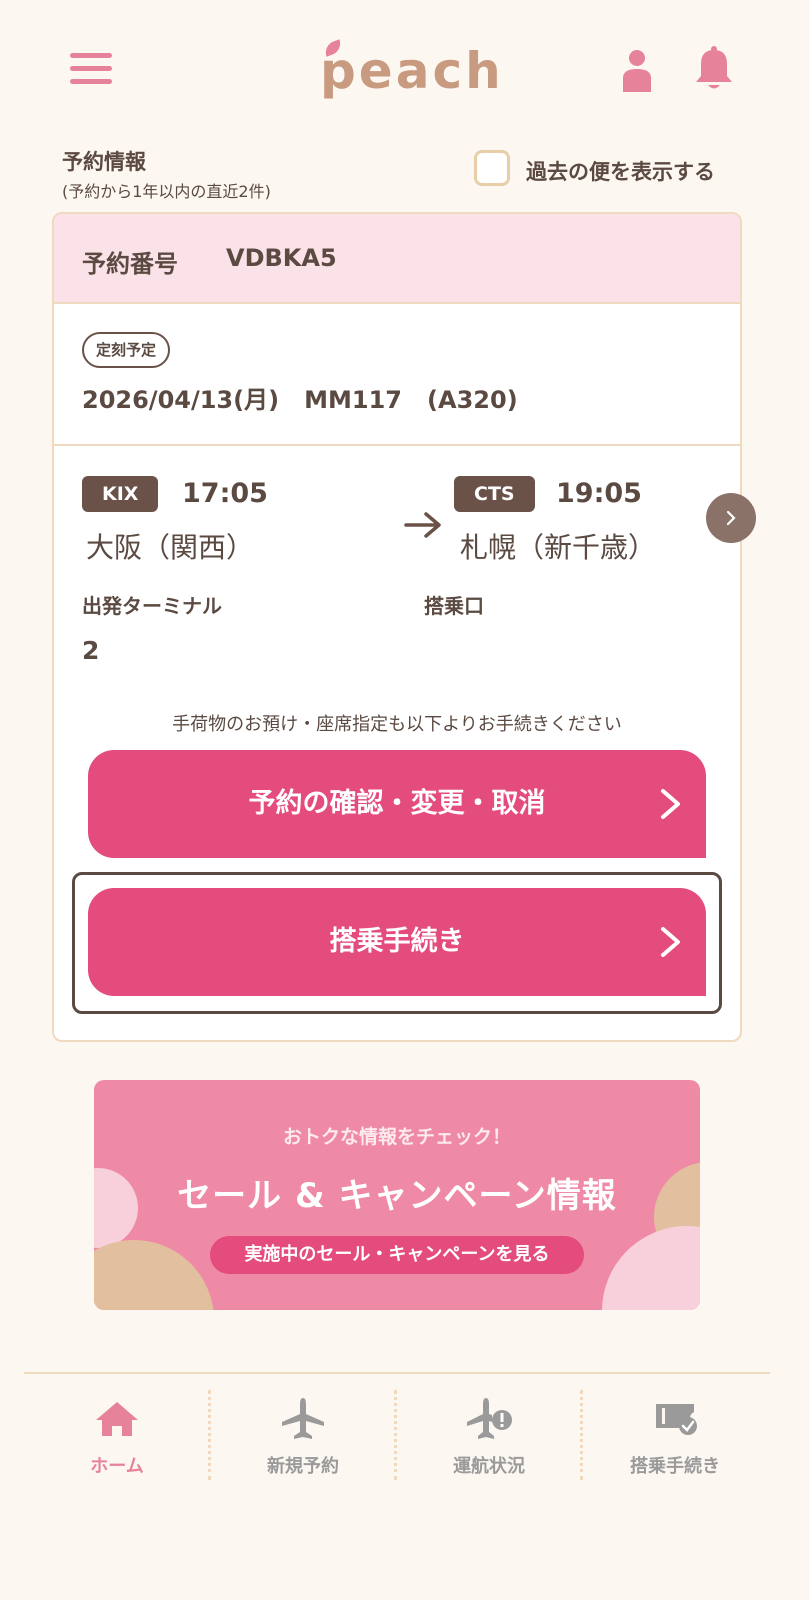  What do you see at coordinates (166, 191) in the screenshot?
I see `reservations-subtitle: (予約から1年以内の直近2件)` at bounding box center [166, 191].